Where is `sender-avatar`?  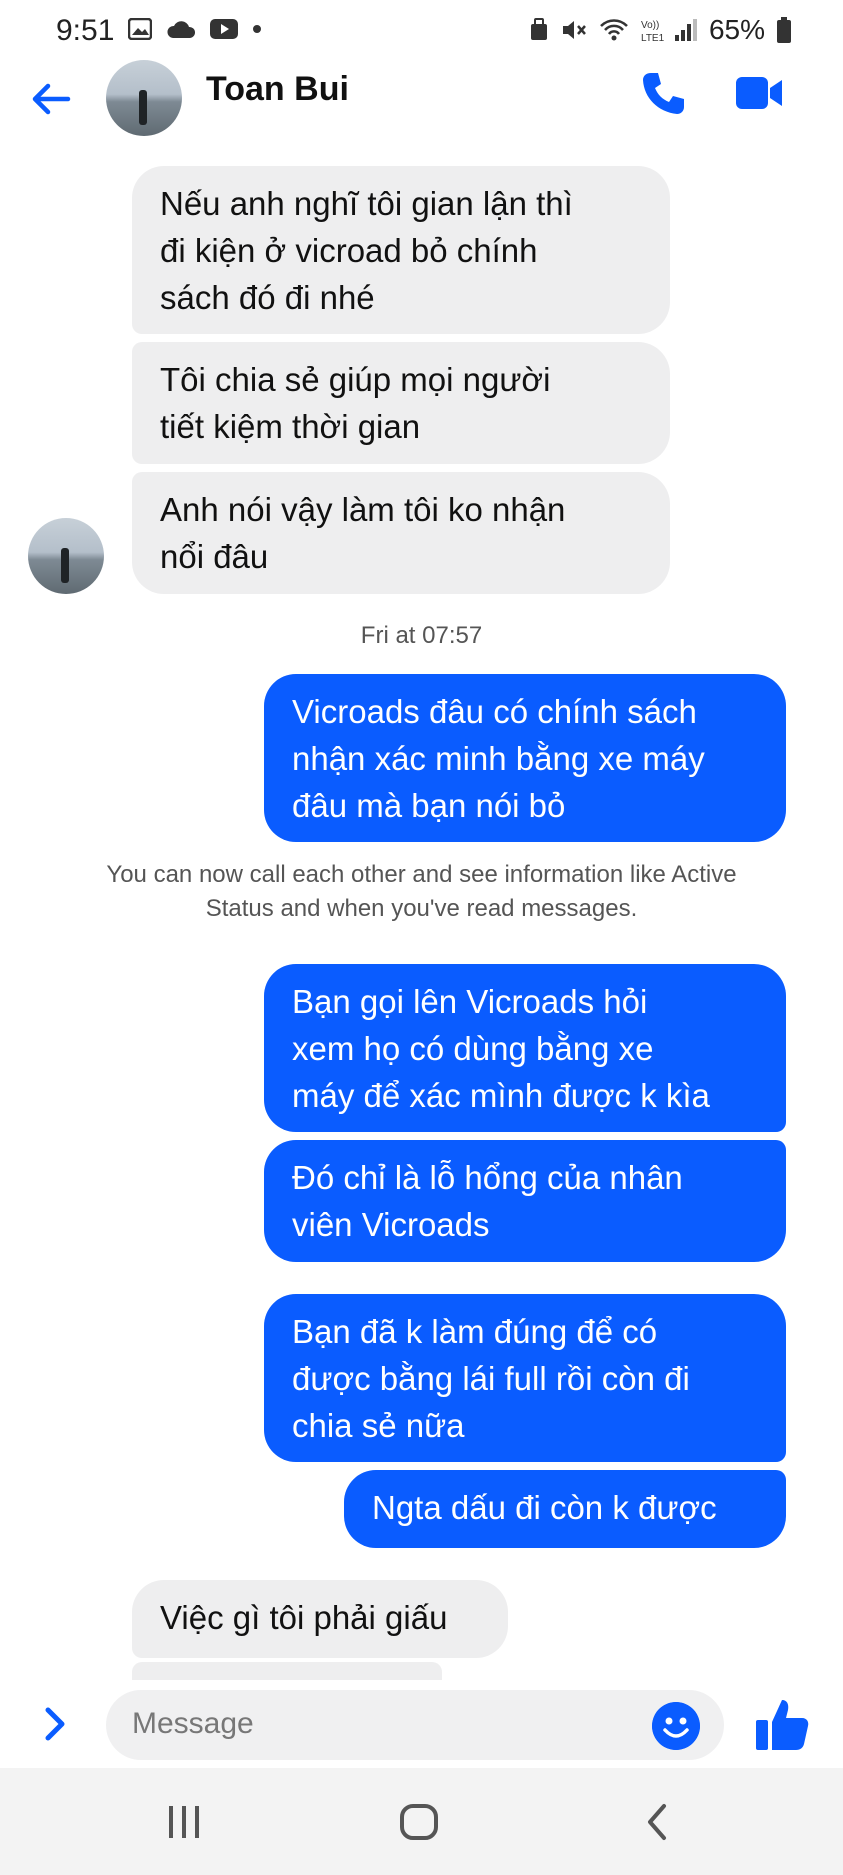
sender-avatar is located at coordinates (66, 556).